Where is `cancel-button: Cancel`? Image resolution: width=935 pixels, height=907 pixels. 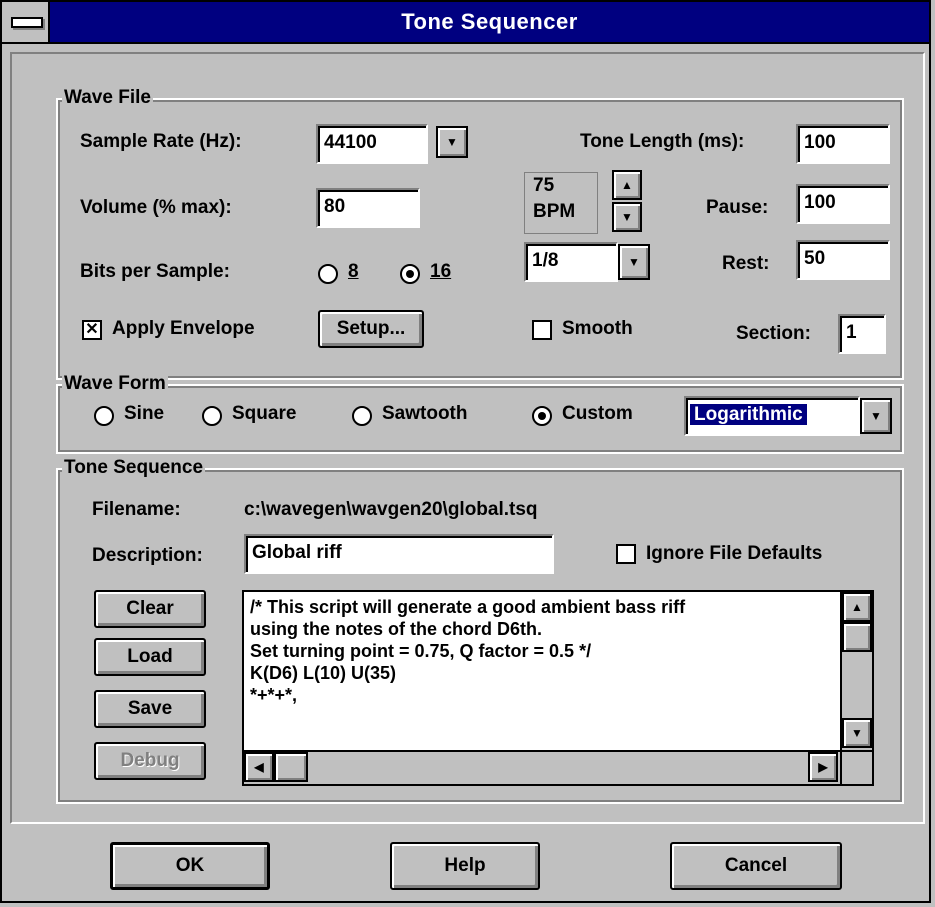
cancel-button: Cancel is located at coordinates (756, 866).